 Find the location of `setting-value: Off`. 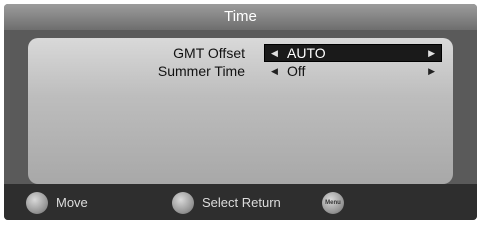

setting-value: Off is located at coordinates (296, 71).